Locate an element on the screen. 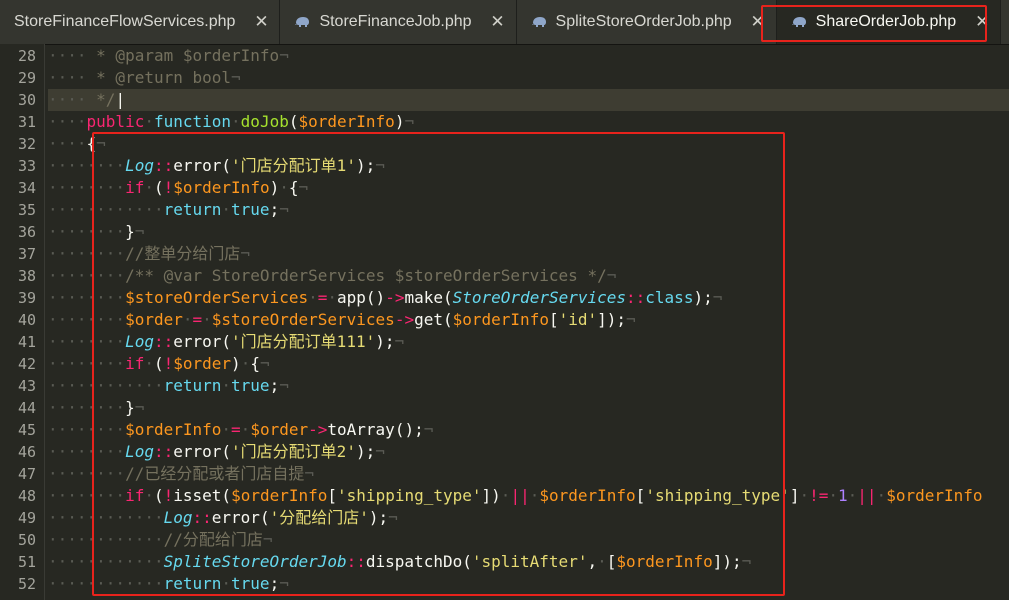 The height and width of the screenshot is (600, 1009). code-token: doJob is located at coordinates (264, 121).